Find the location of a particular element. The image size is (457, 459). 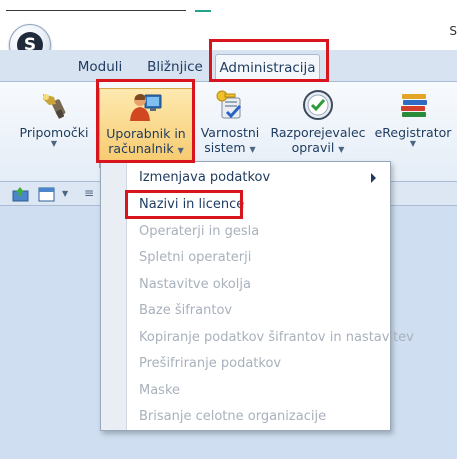

uporabnik-label-line1: Uporabnik in is located at coordinates (146, 133).